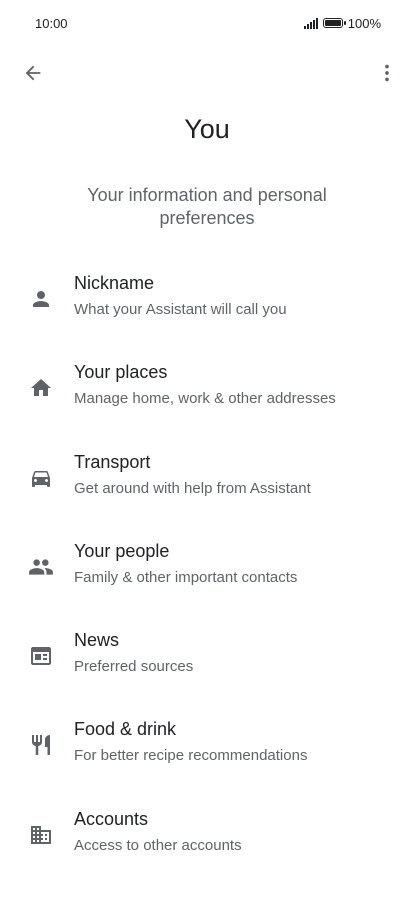 The height and width of the screenshot is (924, 414). Describe the element at coordinates (205, 399) in the screenshot. I see `list-item-description: Manage home, work & other addresses` at that location.